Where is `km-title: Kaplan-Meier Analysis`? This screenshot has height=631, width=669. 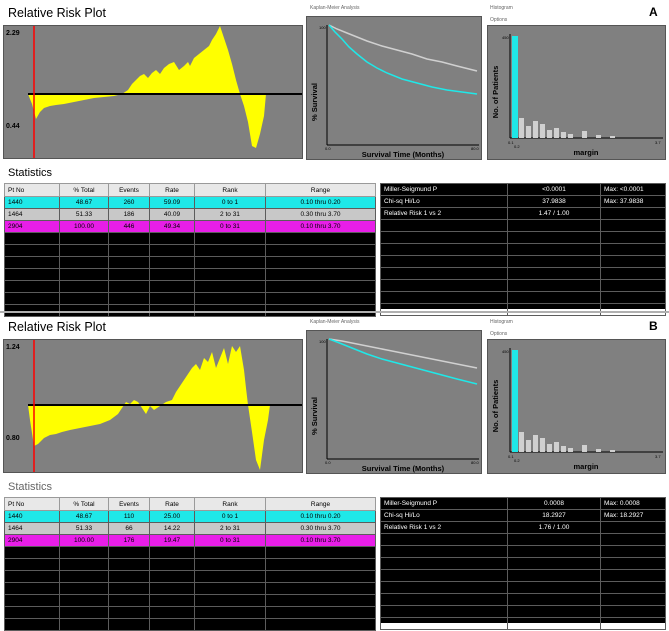 km-title: Kaplan-Meier Analysis is located at coordinates (335, 322).